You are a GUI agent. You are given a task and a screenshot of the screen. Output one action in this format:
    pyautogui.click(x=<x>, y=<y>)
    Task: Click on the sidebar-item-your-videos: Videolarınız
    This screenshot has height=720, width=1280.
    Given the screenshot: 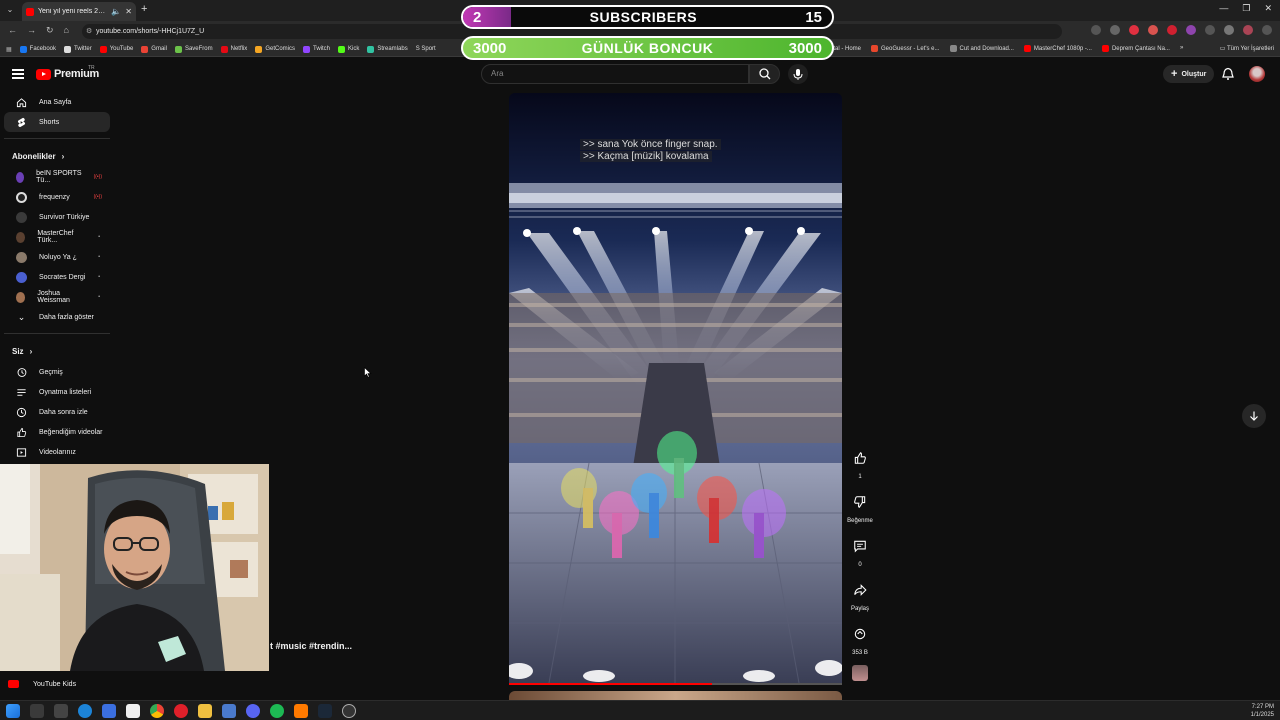 What is the action you would take?
    pyautogui.click(x=57, y=452)
    